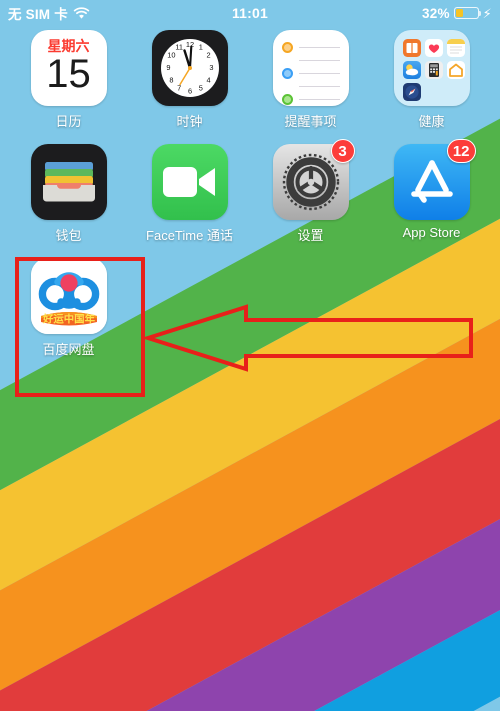 Image resolution: width=500 pixels, height=711 pixels. Describe the element at coordinates (189, 90) in the screenshot. I see `svg-text: 6` at that location.